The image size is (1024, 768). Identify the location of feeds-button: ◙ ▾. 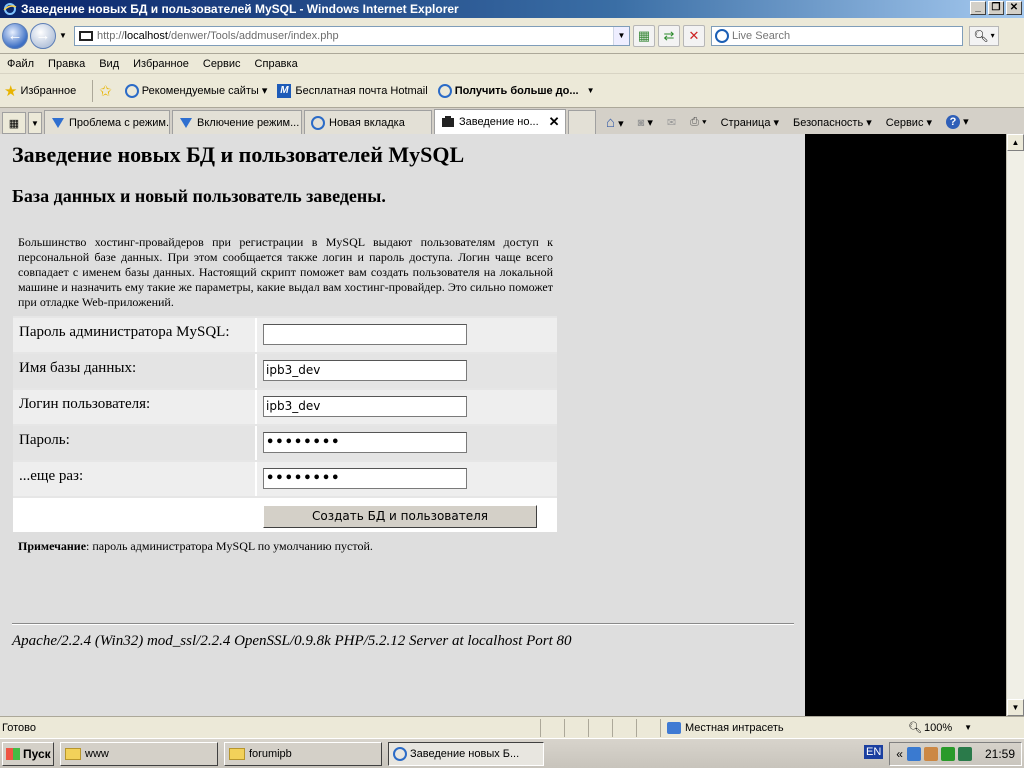
(645, 122).